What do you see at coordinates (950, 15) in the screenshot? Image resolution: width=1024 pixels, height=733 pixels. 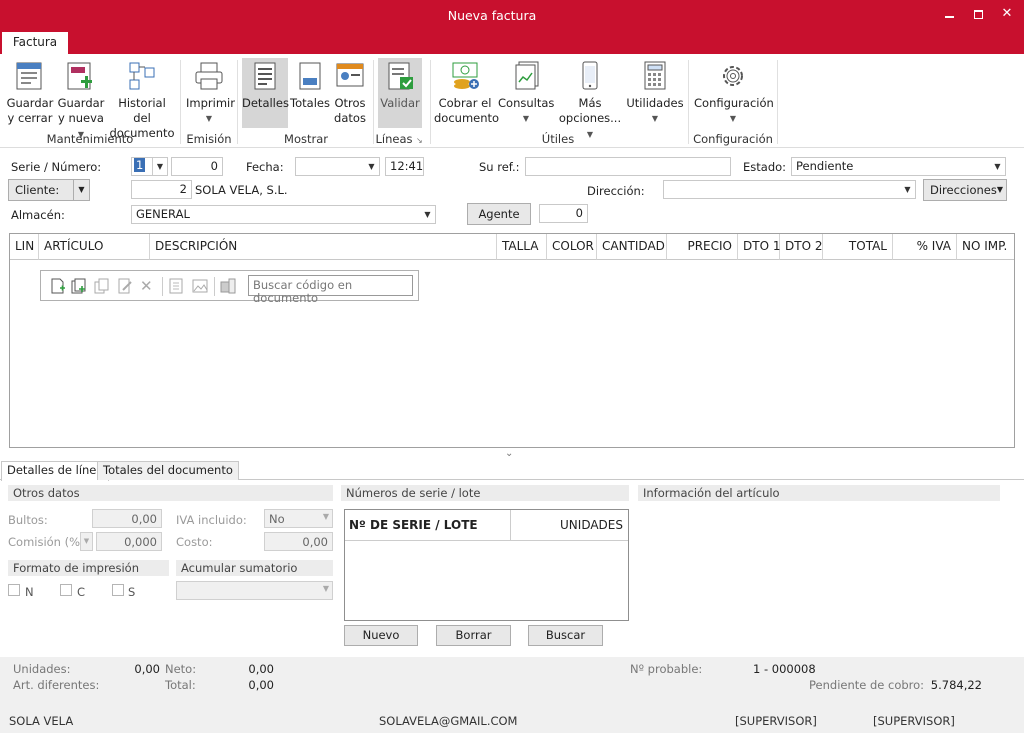 I see `minimize-icon` at bounding box center [950, 15].